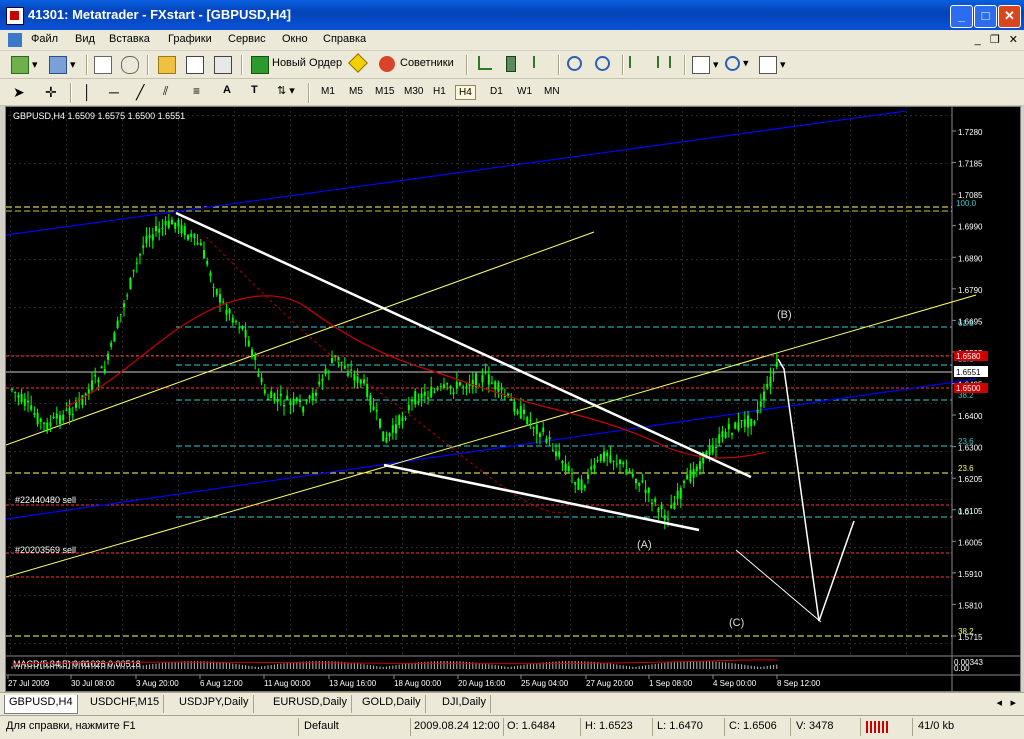  What do you see at coordinates (344, 39) in the screenshot?
I see `menu-help: Справка` at bounding box center [344, 39].